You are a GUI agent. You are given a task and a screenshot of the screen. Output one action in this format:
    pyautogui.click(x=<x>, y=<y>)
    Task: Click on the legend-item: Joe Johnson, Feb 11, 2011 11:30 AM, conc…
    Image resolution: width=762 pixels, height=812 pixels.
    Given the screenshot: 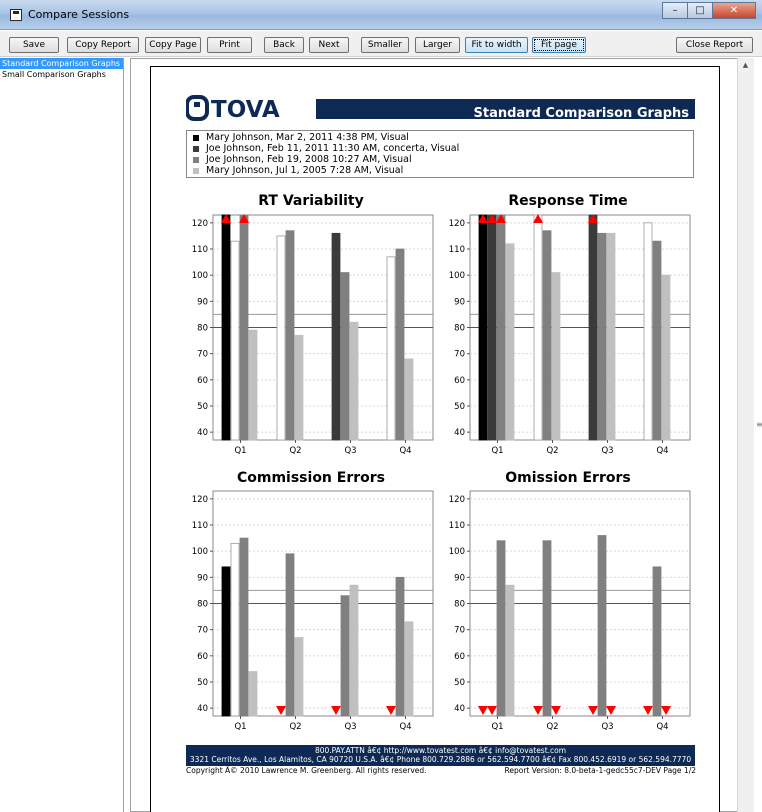 What is the action you would take?
    pyautogui.click(x=440, y=148)
    